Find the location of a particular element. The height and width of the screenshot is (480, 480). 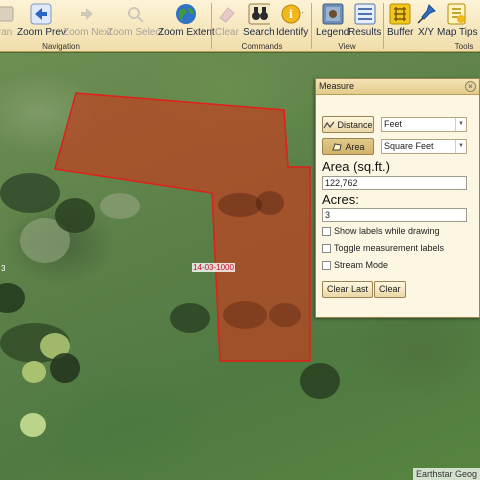

acres-value-field: 3 is located at coordinates (394, 215).